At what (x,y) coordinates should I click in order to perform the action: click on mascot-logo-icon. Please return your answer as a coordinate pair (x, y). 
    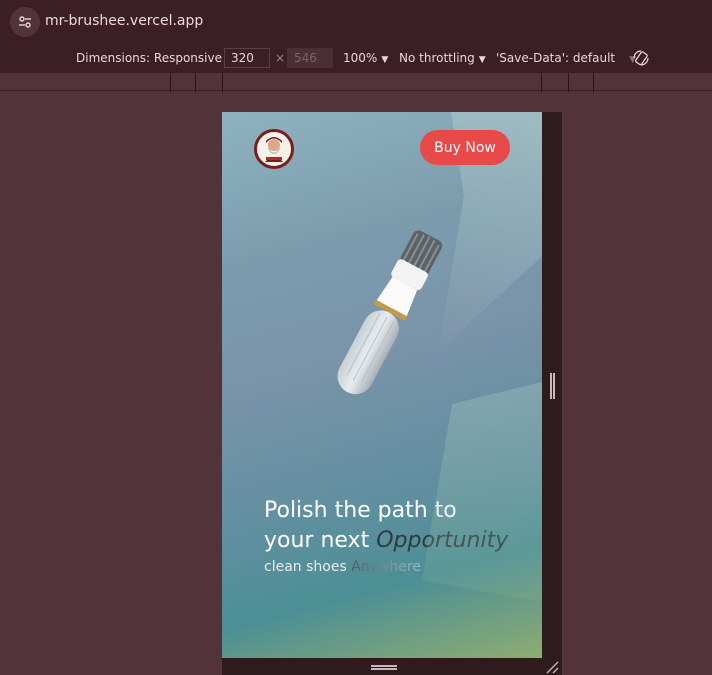
    Looking at the image, I should click on (274, 149).